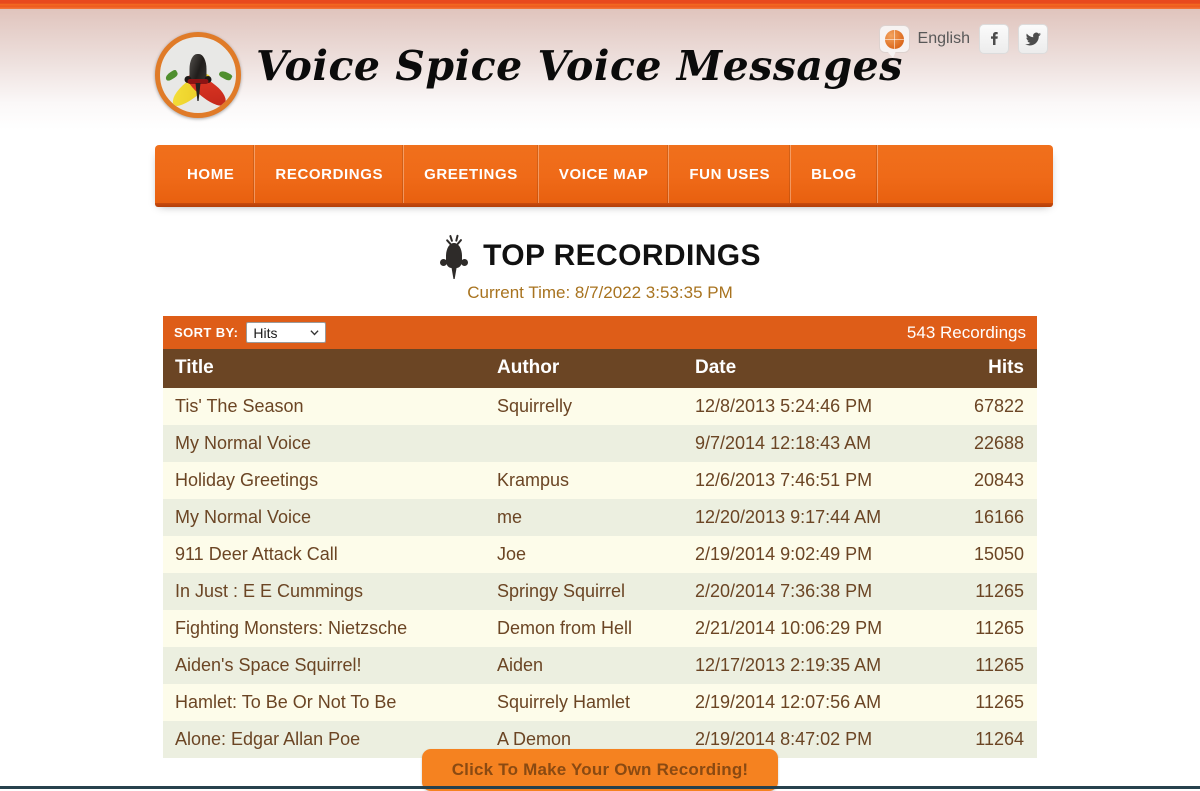  What do you see at coordinates (512, 554) in the screenshot?
I see `cell-author: Joe` at bounding box center [512, 554].